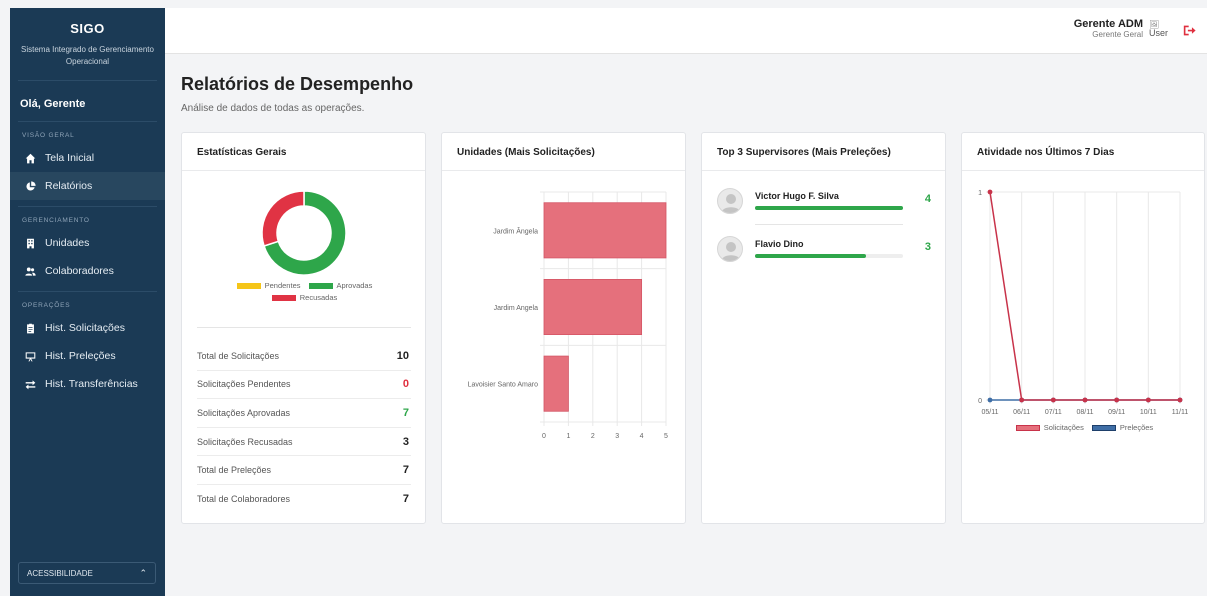 This screenshot has height=596, width=1207. What do you see at coordinates (1083, 152) in the screenshot?
I see `card-title: Atividade nos Últimos 7 Dias` at bounding box center [1083, 152].